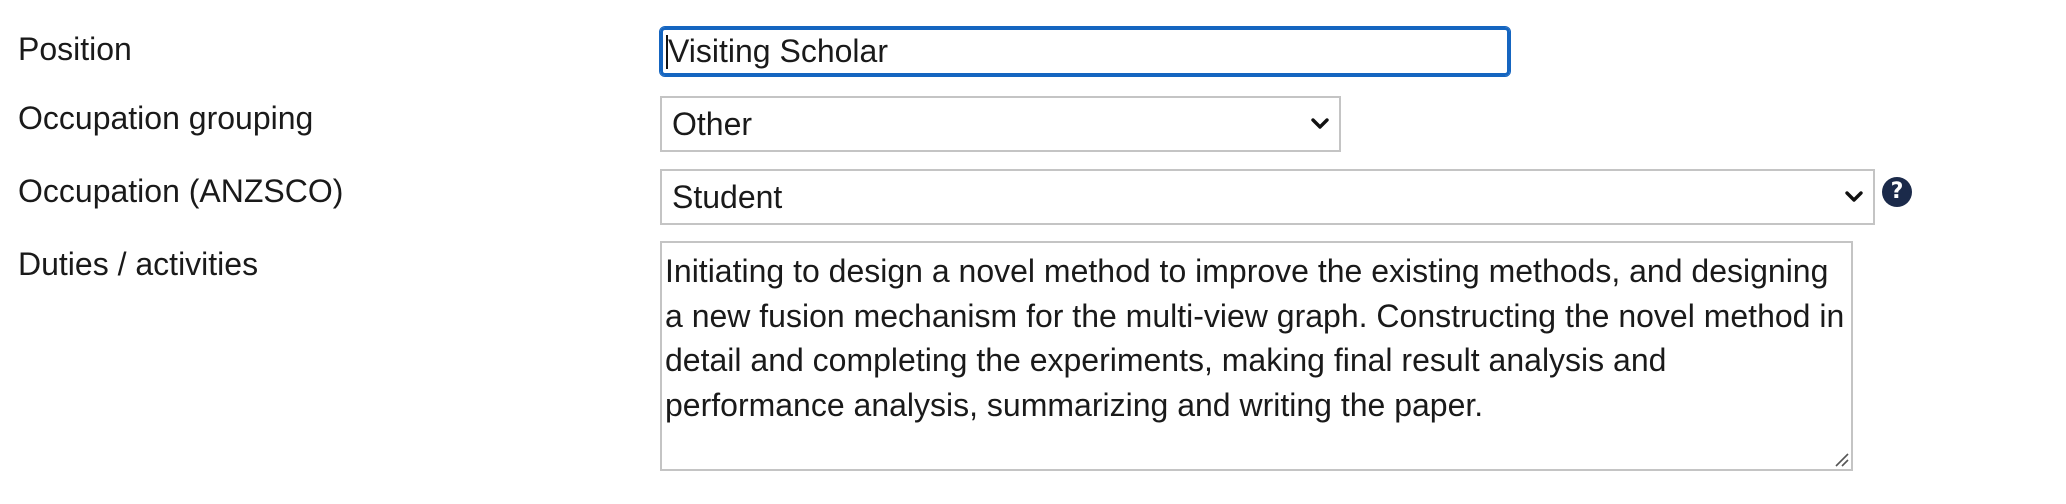  I want to click on position-input-value: Visiting Scholar, so click(778, 51).